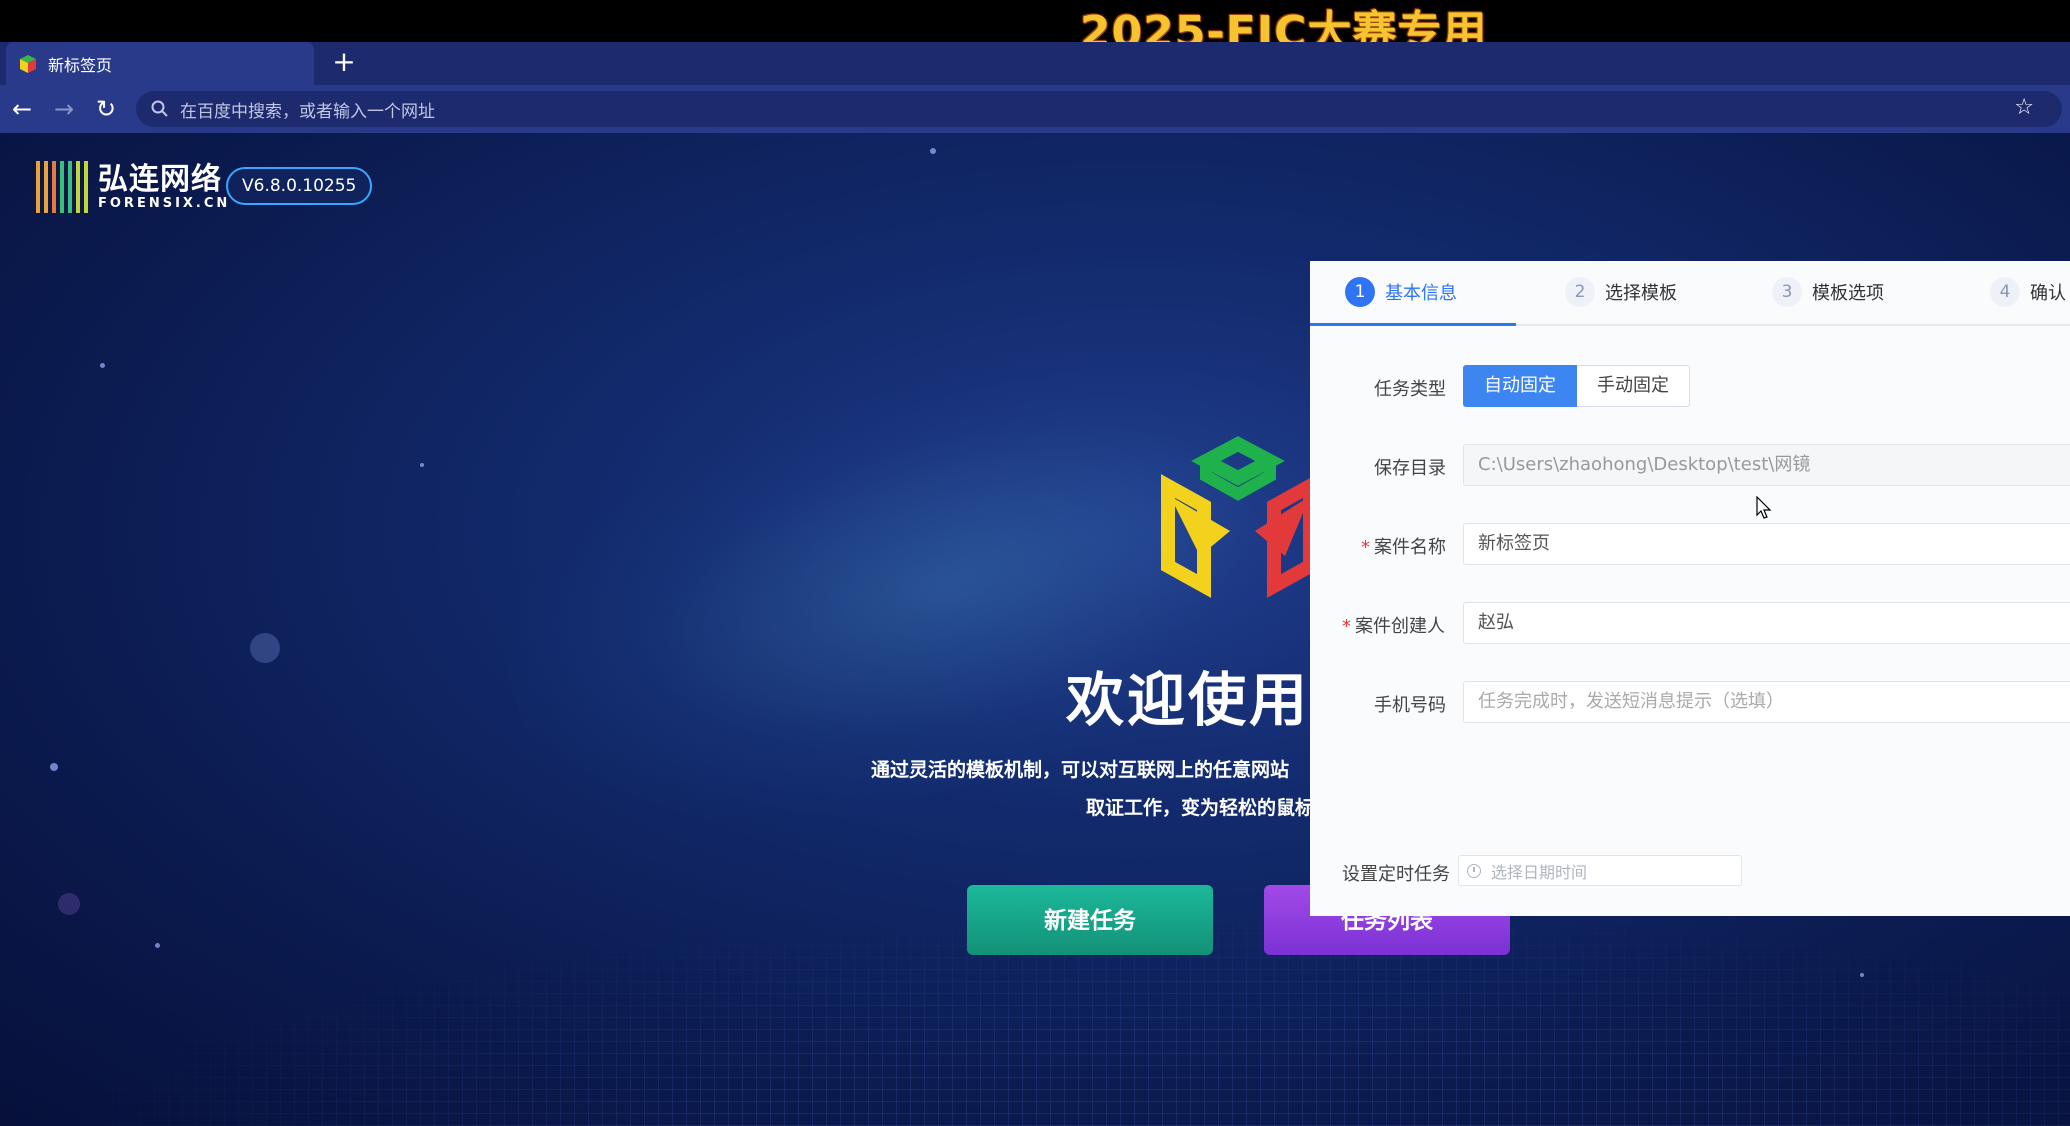 Image resolution: width=2070 pixels, height=1126 pixels. I want to click on search-icon, so click(159, 108).